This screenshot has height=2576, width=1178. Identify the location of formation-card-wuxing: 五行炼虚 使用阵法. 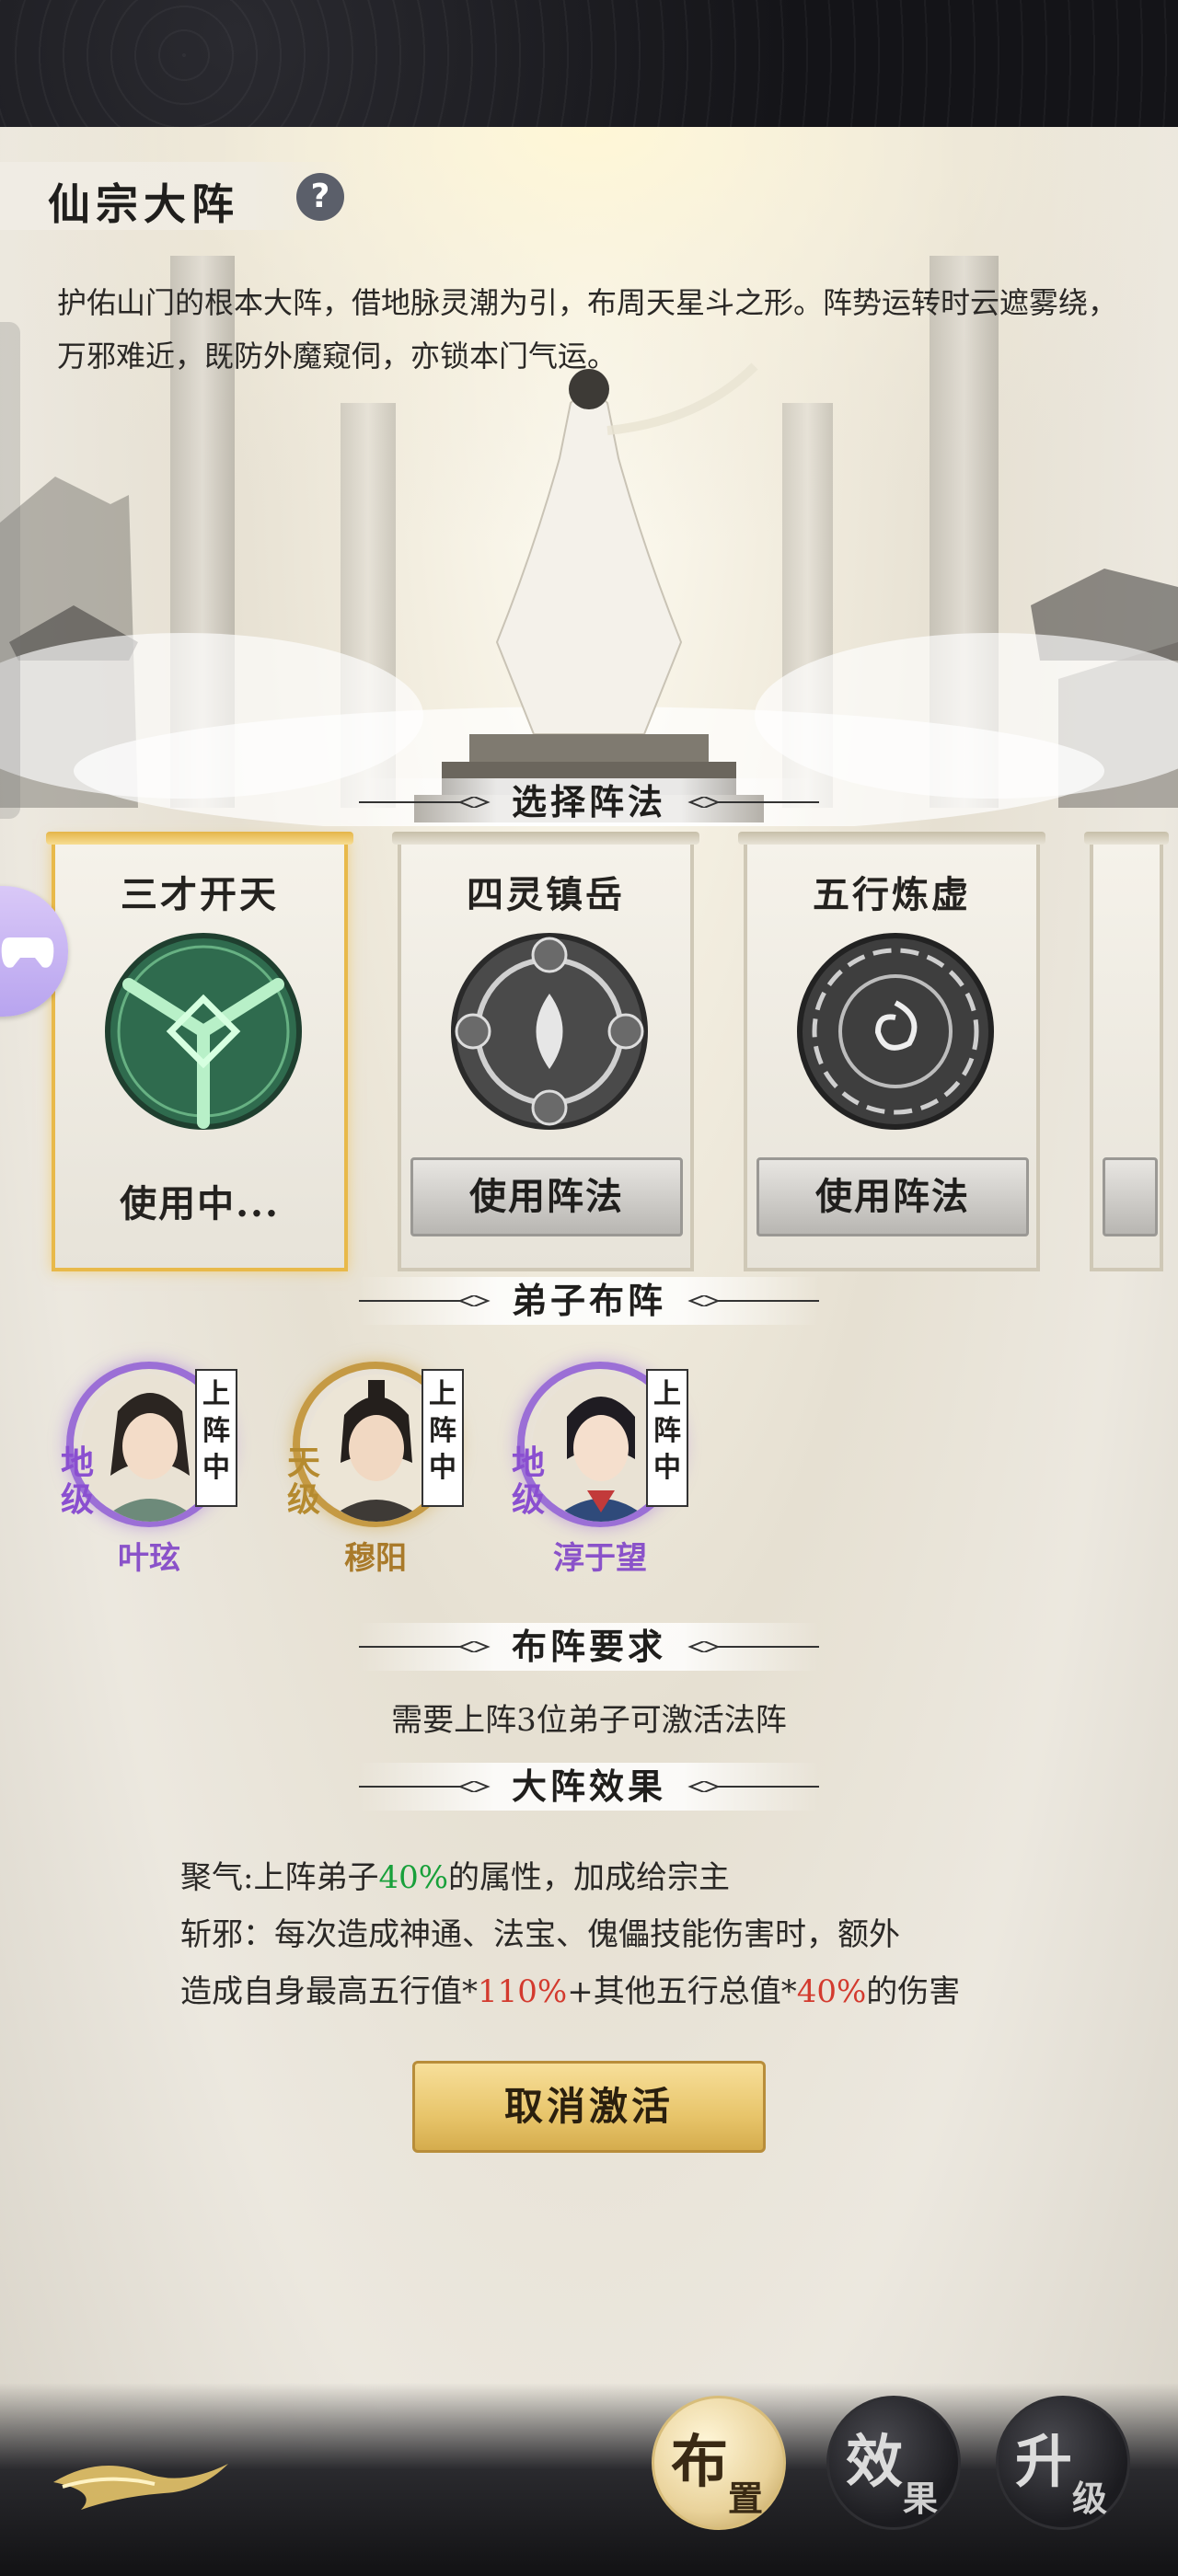
(891, 1051).